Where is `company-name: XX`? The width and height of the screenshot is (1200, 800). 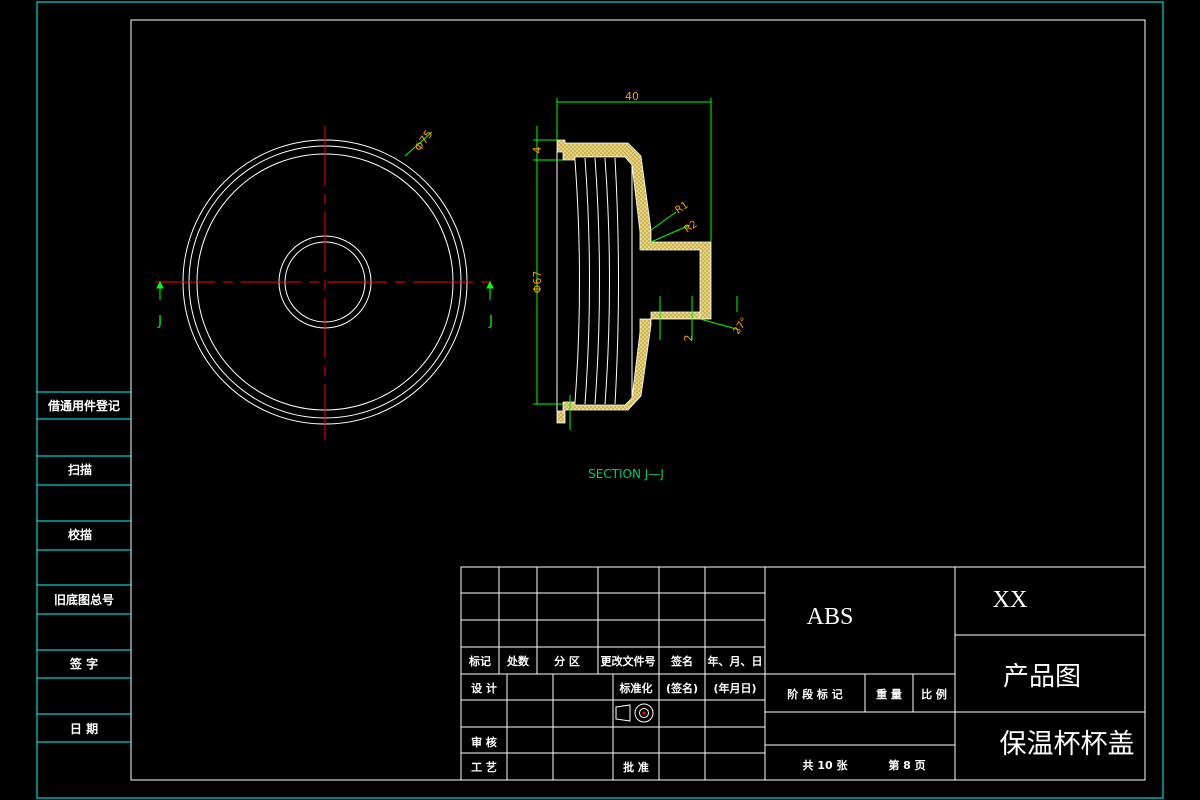 company-name: XX is located at coordinates (1010, 600).